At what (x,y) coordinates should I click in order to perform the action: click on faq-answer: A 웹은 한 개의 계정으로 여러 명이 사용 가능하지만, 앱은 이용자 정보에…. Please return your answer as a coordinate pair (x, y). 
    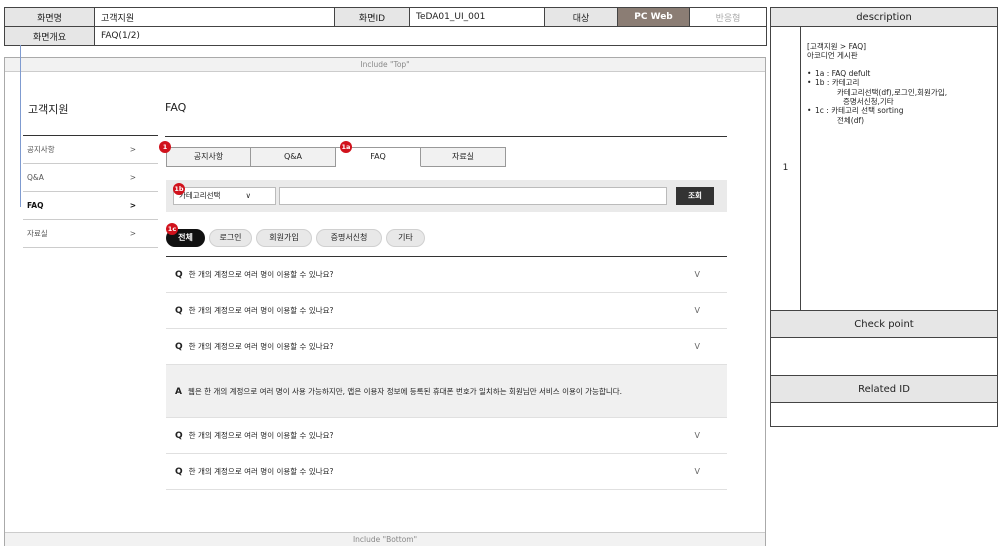
    Looking at the image, I should click on (446, 391).